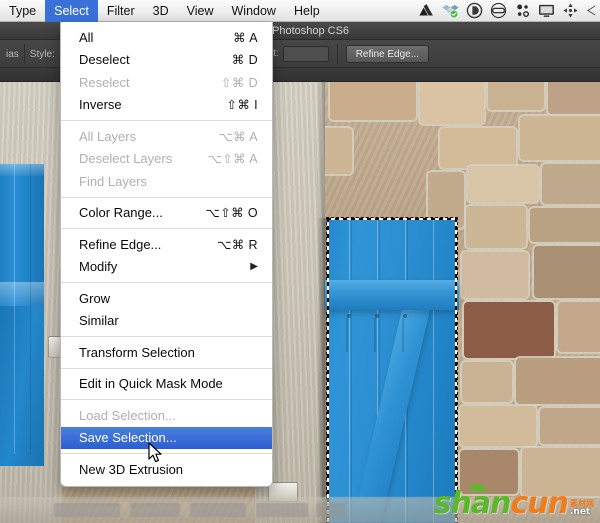 This screenshot has width=600, height=523. I want to click on menubar-spacer, so click(373, 10).